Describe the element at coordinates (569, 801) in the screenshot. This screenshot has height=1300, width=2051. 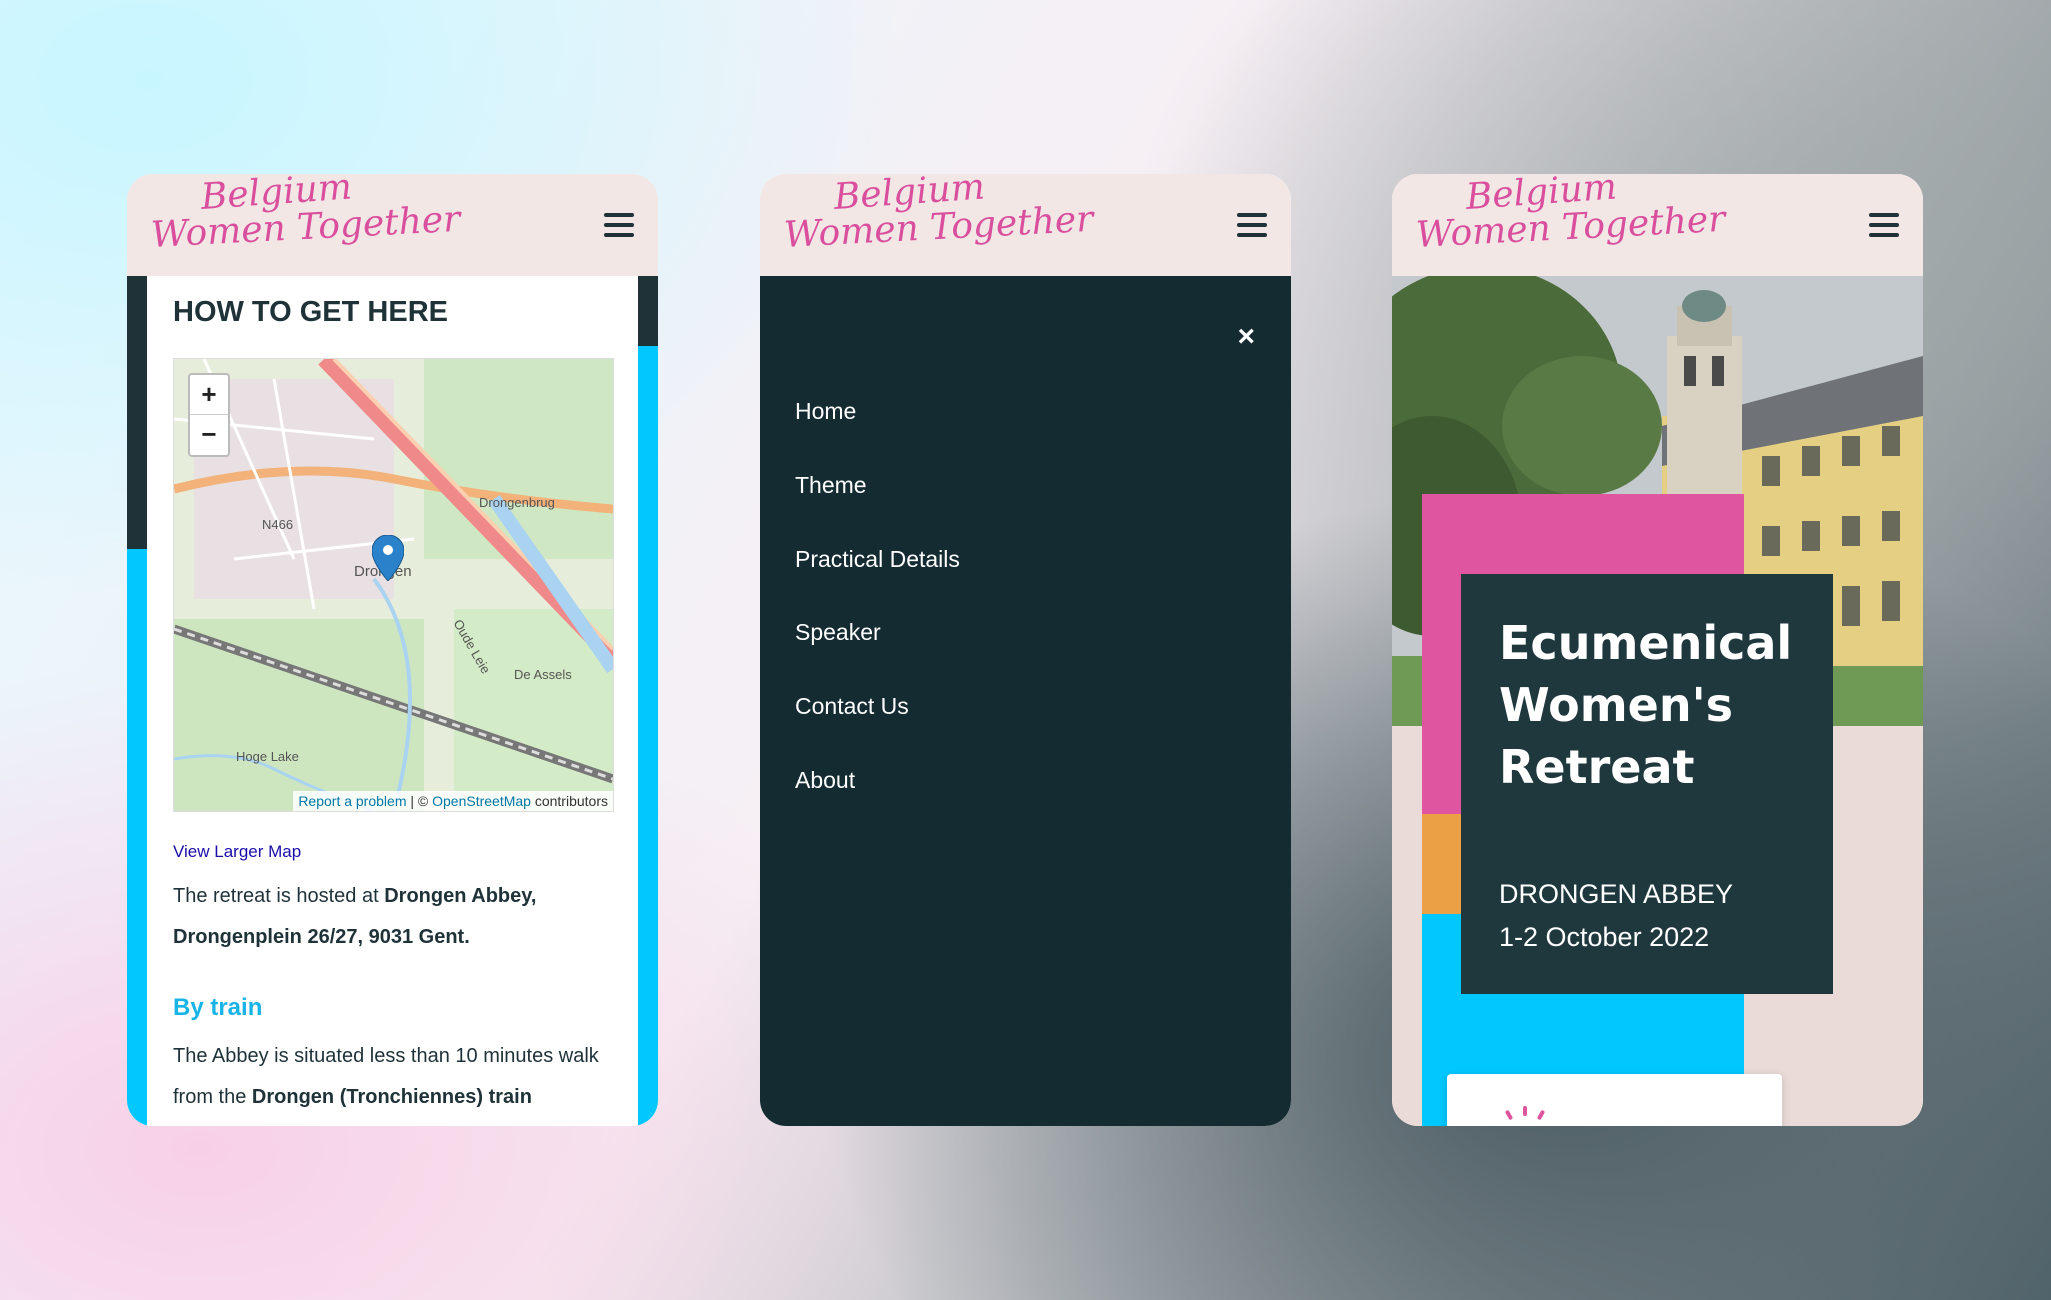
I see `attribution-contributors: contributors` at that location.